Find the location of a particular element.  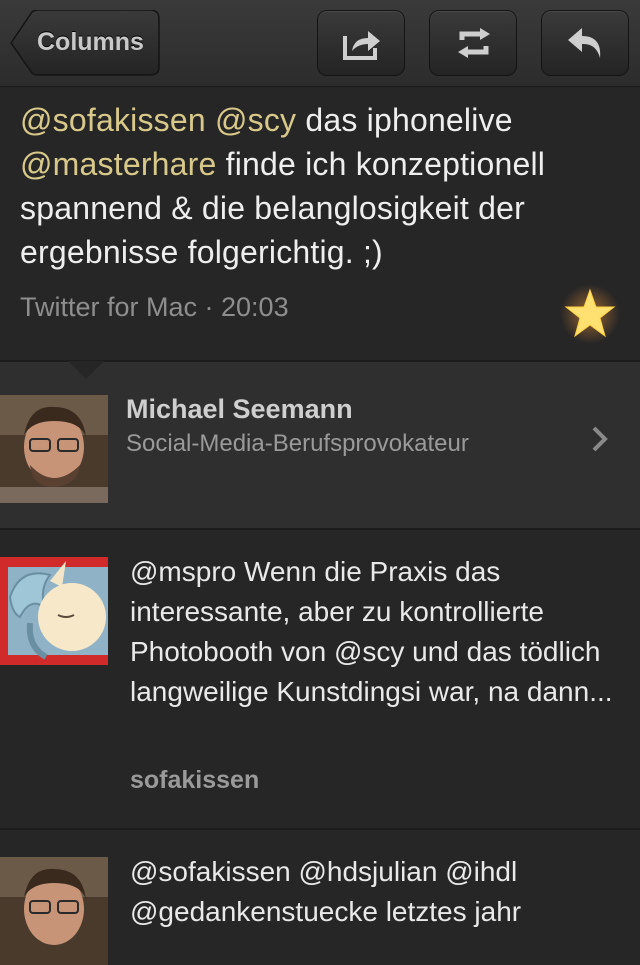

item-username: sofakissen is located at coordinates (195, 780).